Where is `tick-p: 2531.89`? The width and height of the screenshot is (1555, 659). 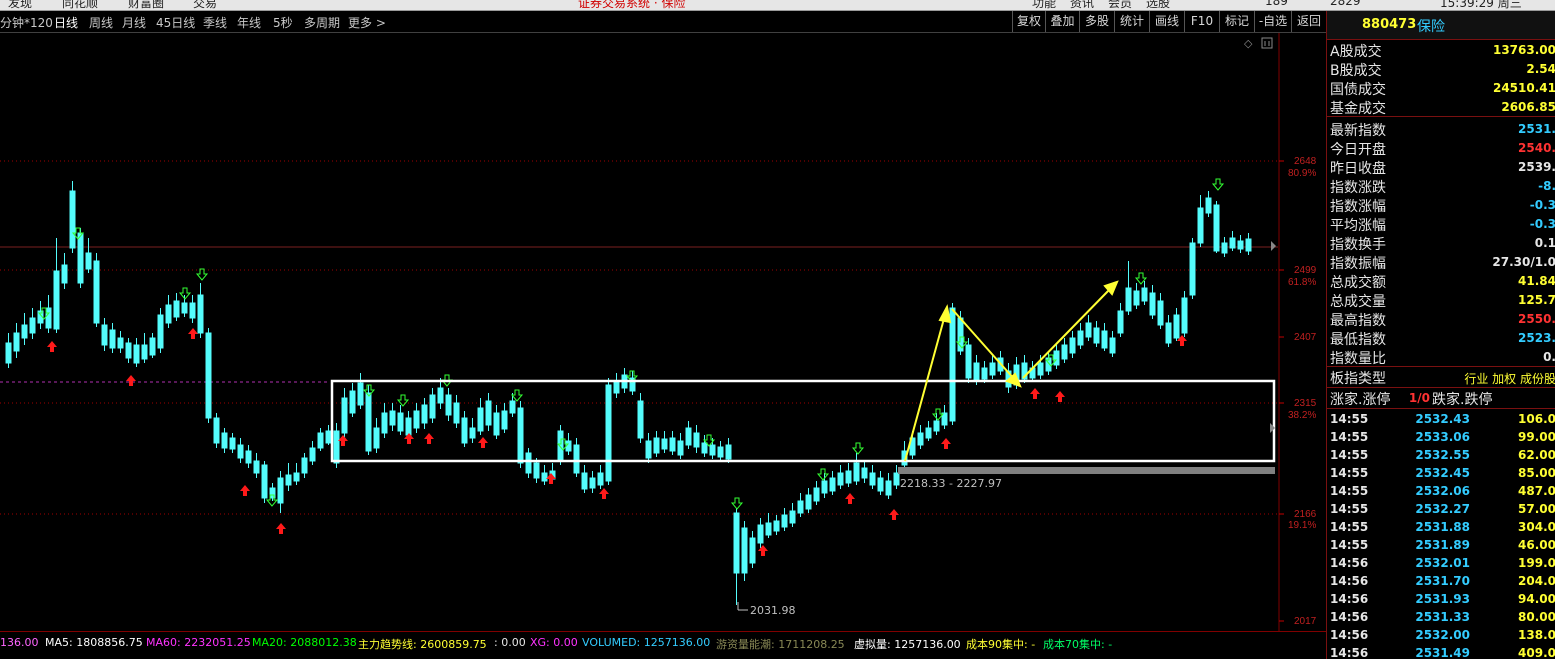
tick-p: 2531.89 is located at coordinates (1442, 545).